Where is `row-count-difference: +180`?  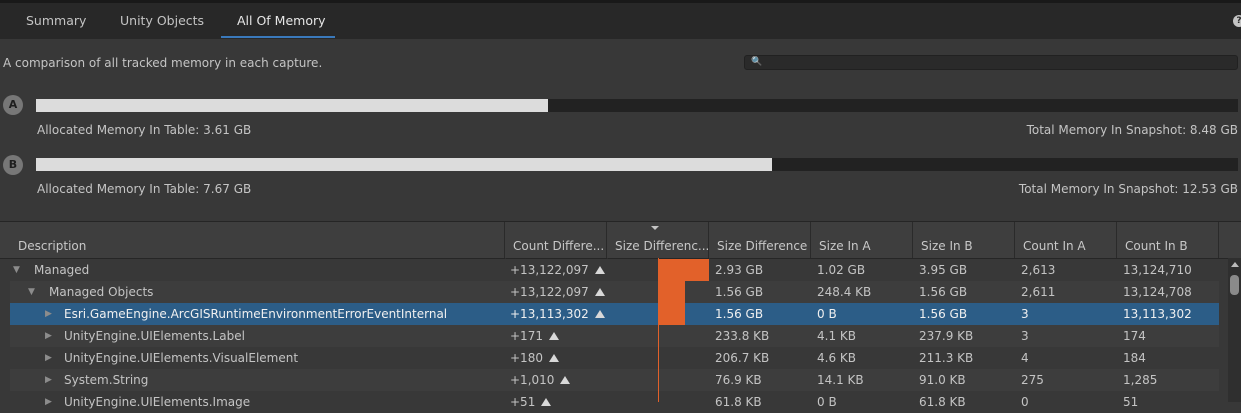
row-count-difference: +180 is located at coordinates (534, 358).